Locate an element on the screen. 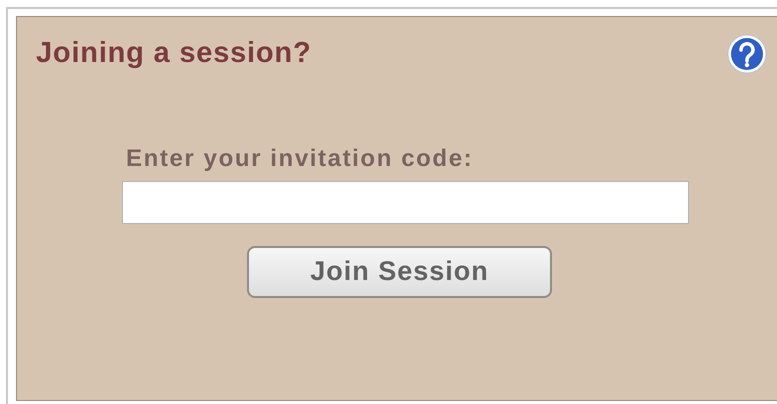  field-label: Enter your invitation code: is located at coordinates (300, 159).